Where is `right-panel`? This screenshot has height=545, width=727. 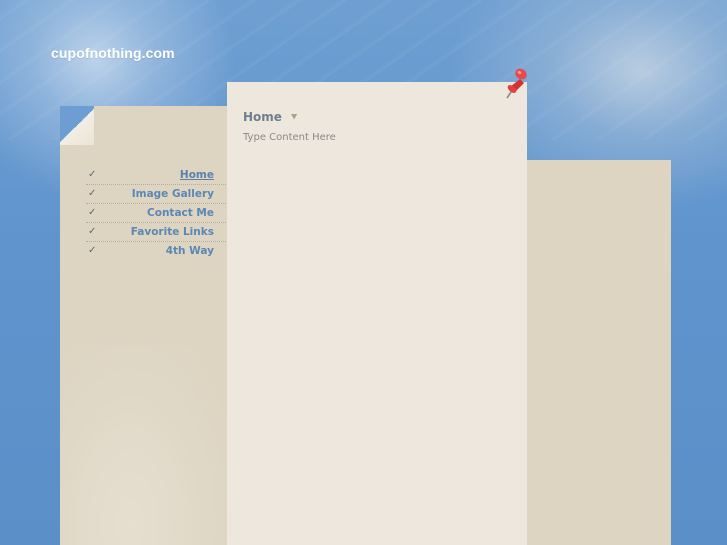
right-panel is located at coordinates (598, 352).